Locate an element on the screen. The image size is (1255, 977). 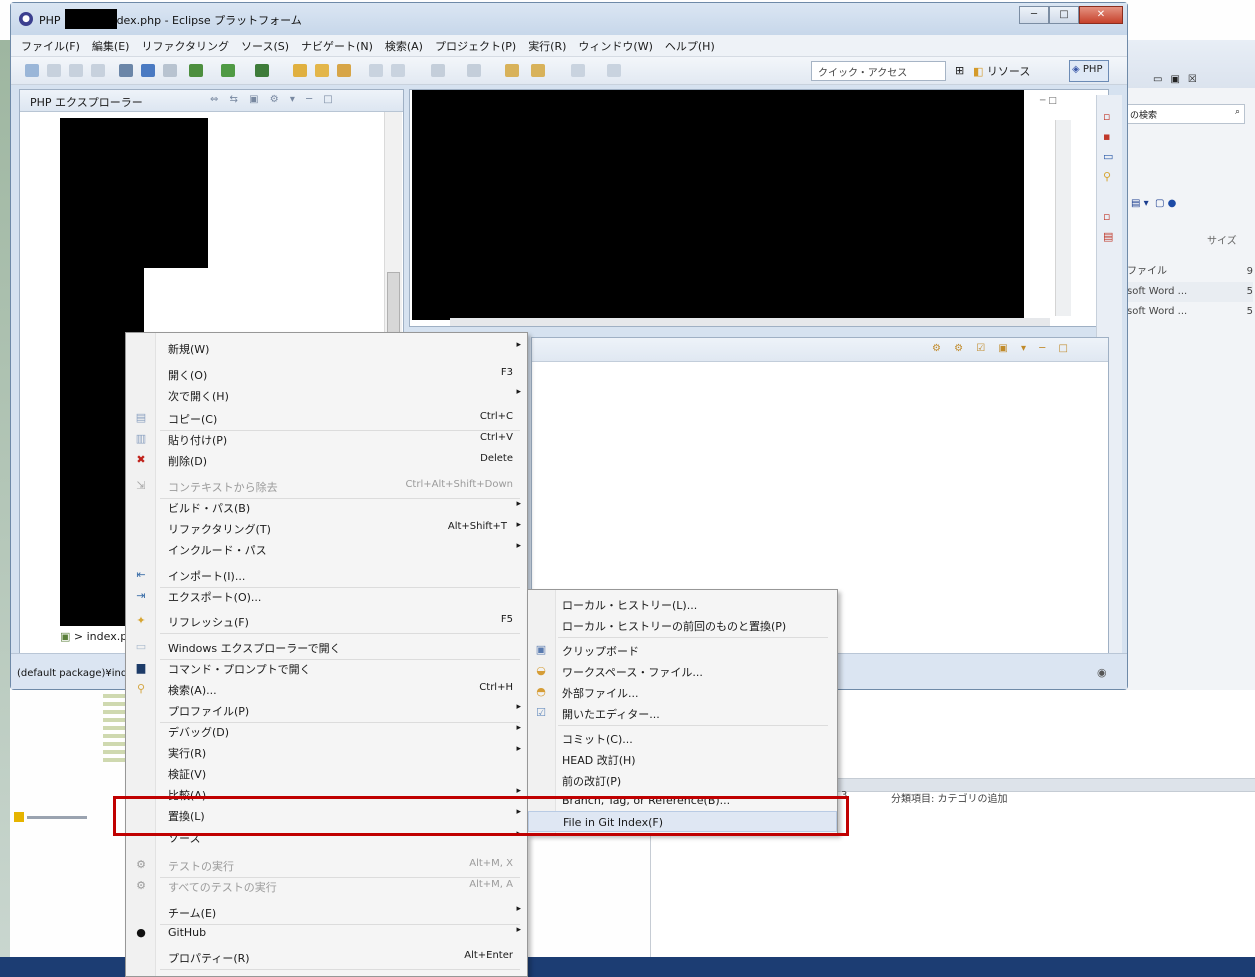
bg-maximize-icon: ▣ is located at coordinates (1174, 79).